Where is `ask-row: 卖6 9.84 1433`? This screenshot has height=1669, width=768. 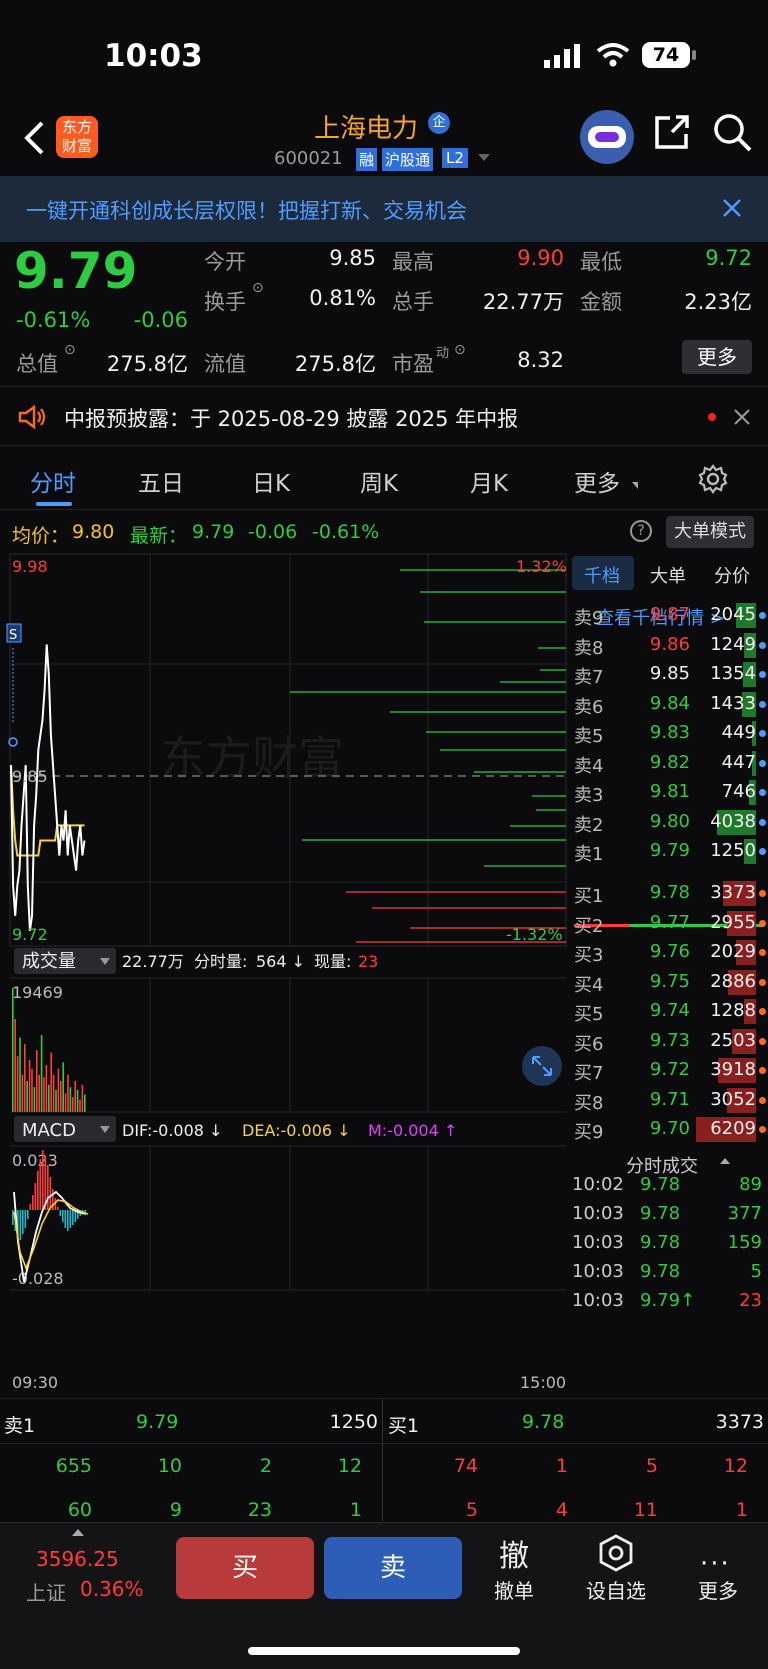
ask-row: 卖6 9.84 1433 is located at coordinates (669, 704).